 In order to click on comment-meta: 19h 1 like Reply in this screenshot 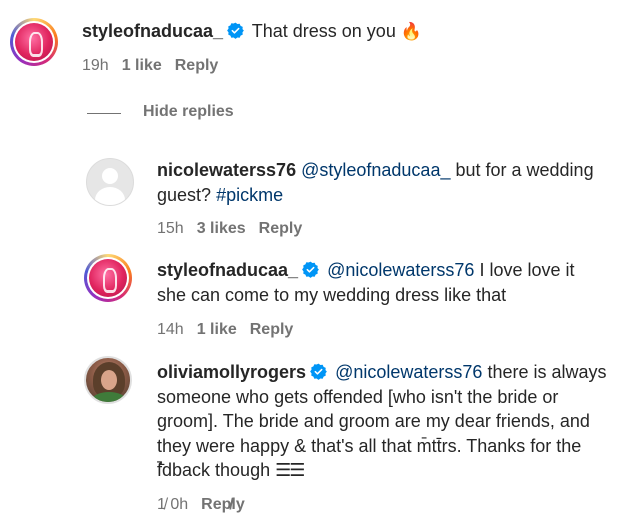, I will do `click(156, 66)`.